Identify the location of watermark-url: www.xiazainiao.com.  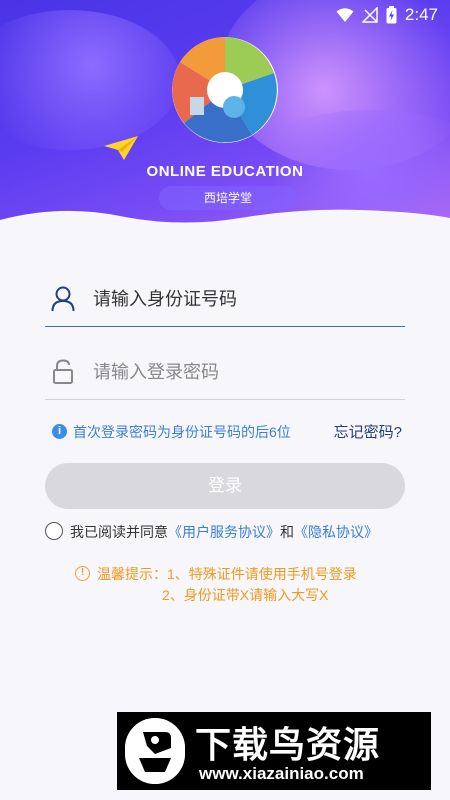
(281, 773).